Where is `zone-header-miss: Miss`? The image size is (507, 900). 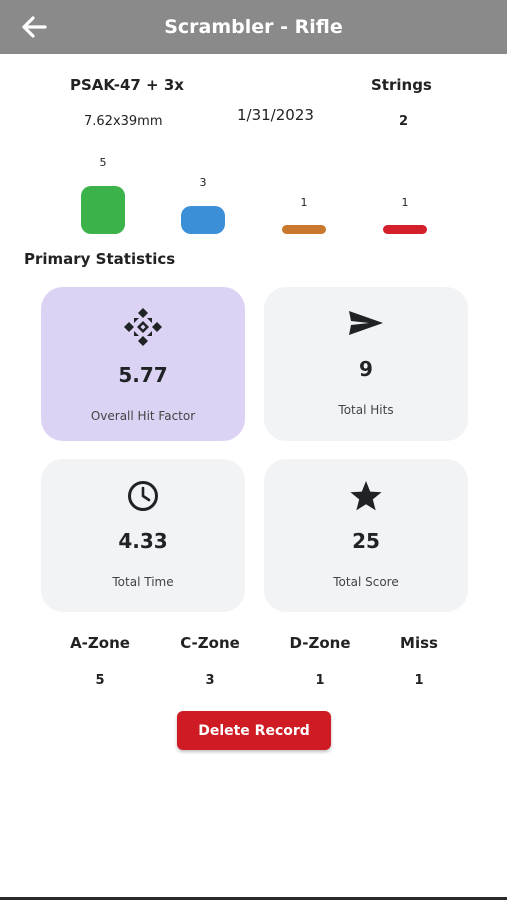
zone-header-miss: Miss is located at coordinates (419, 643).